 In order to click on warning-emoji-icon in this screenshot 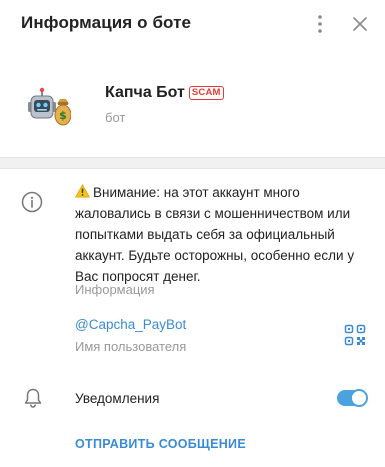, I will do `click(82, 191)`.